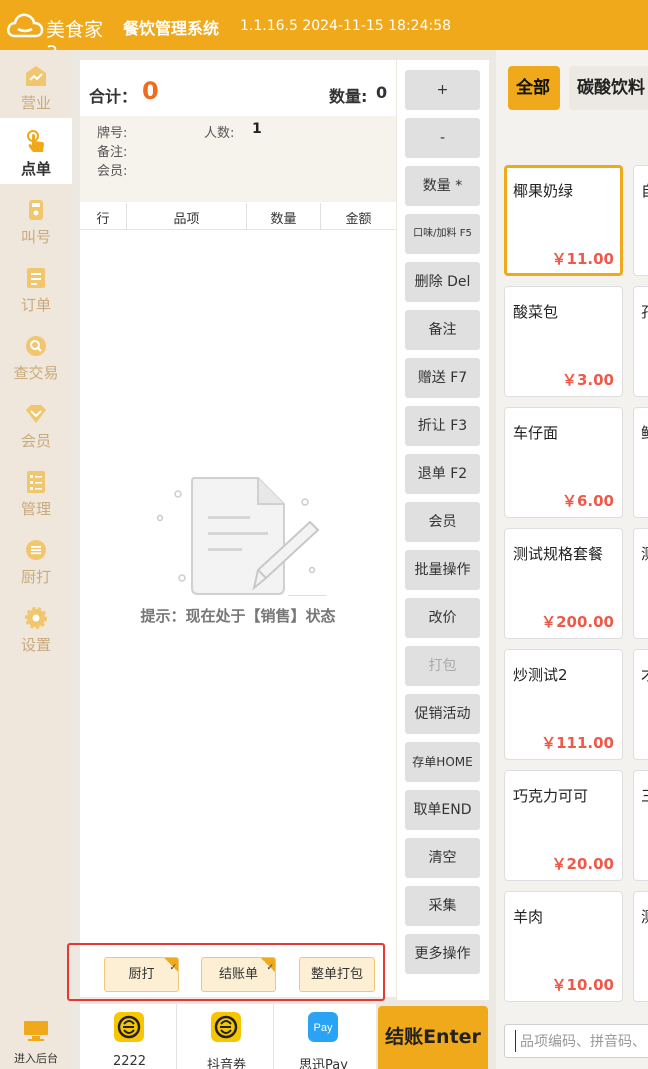 This screenshot has width=648, height=1069. What do you see at coordinates (644, 311) in the screenshot?
I see `product-name: 孖` at bounding box center [644, 311].